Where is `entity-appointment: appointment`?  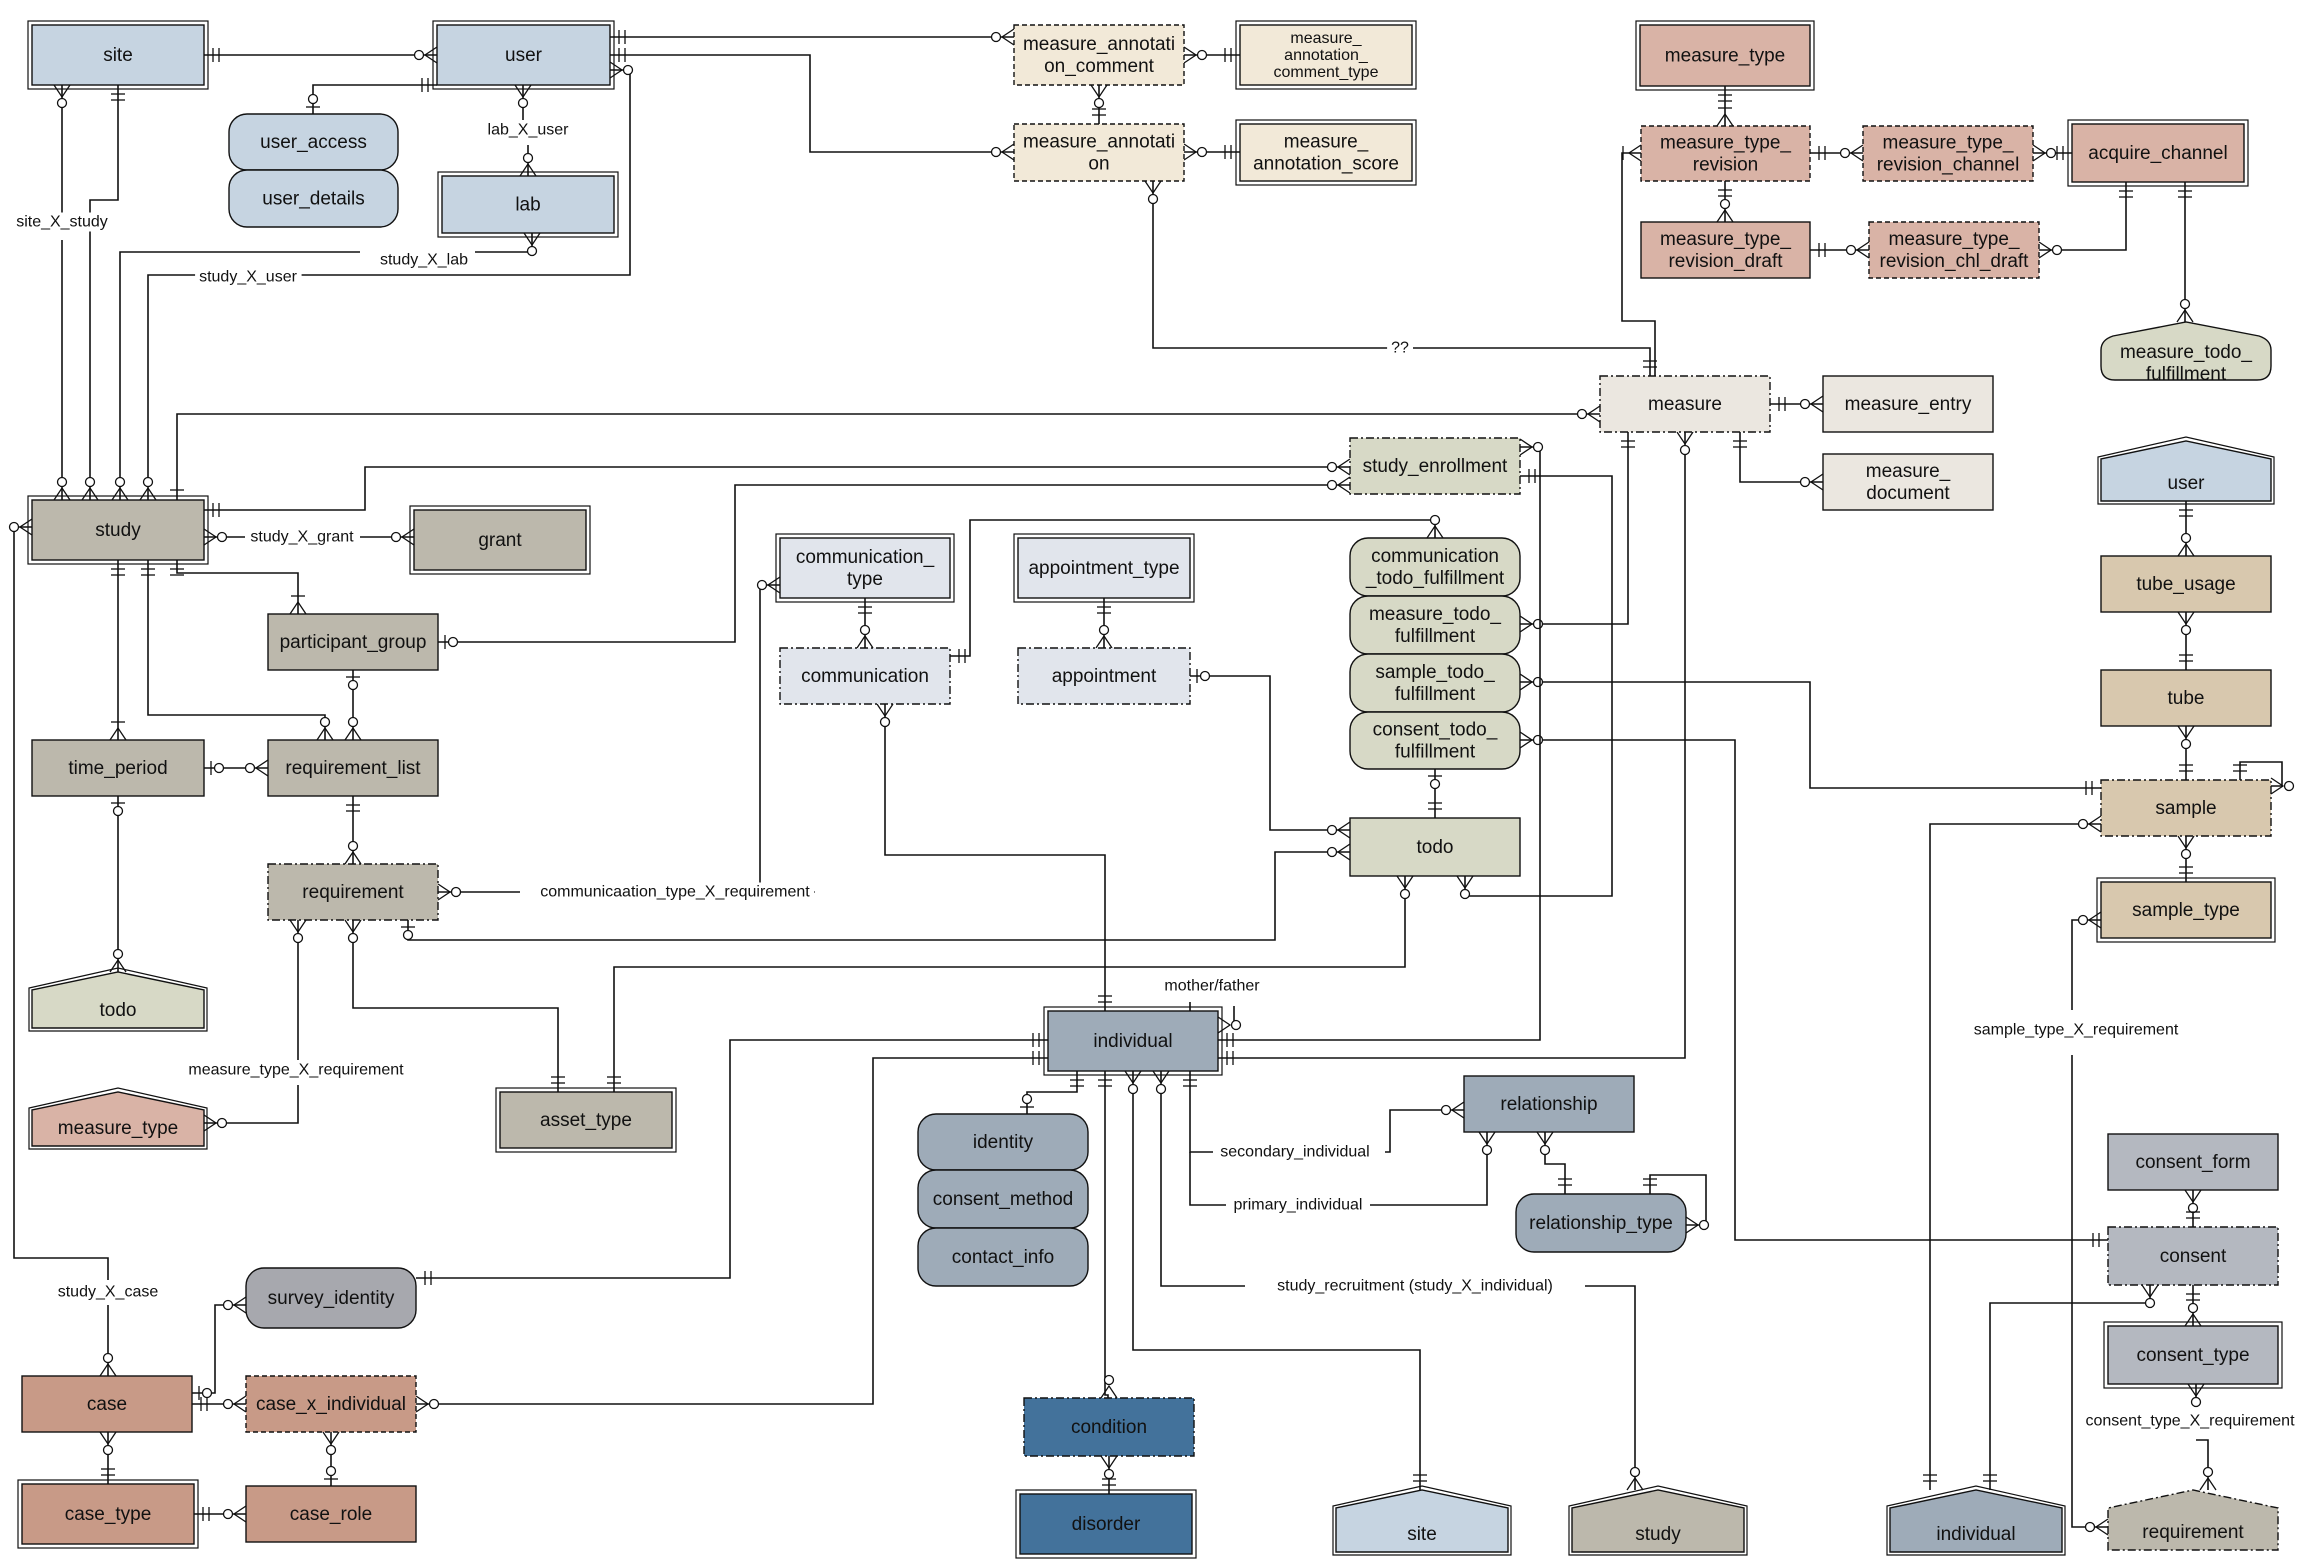 entity-appointment: appointment is located at coordinates (1104, 676).